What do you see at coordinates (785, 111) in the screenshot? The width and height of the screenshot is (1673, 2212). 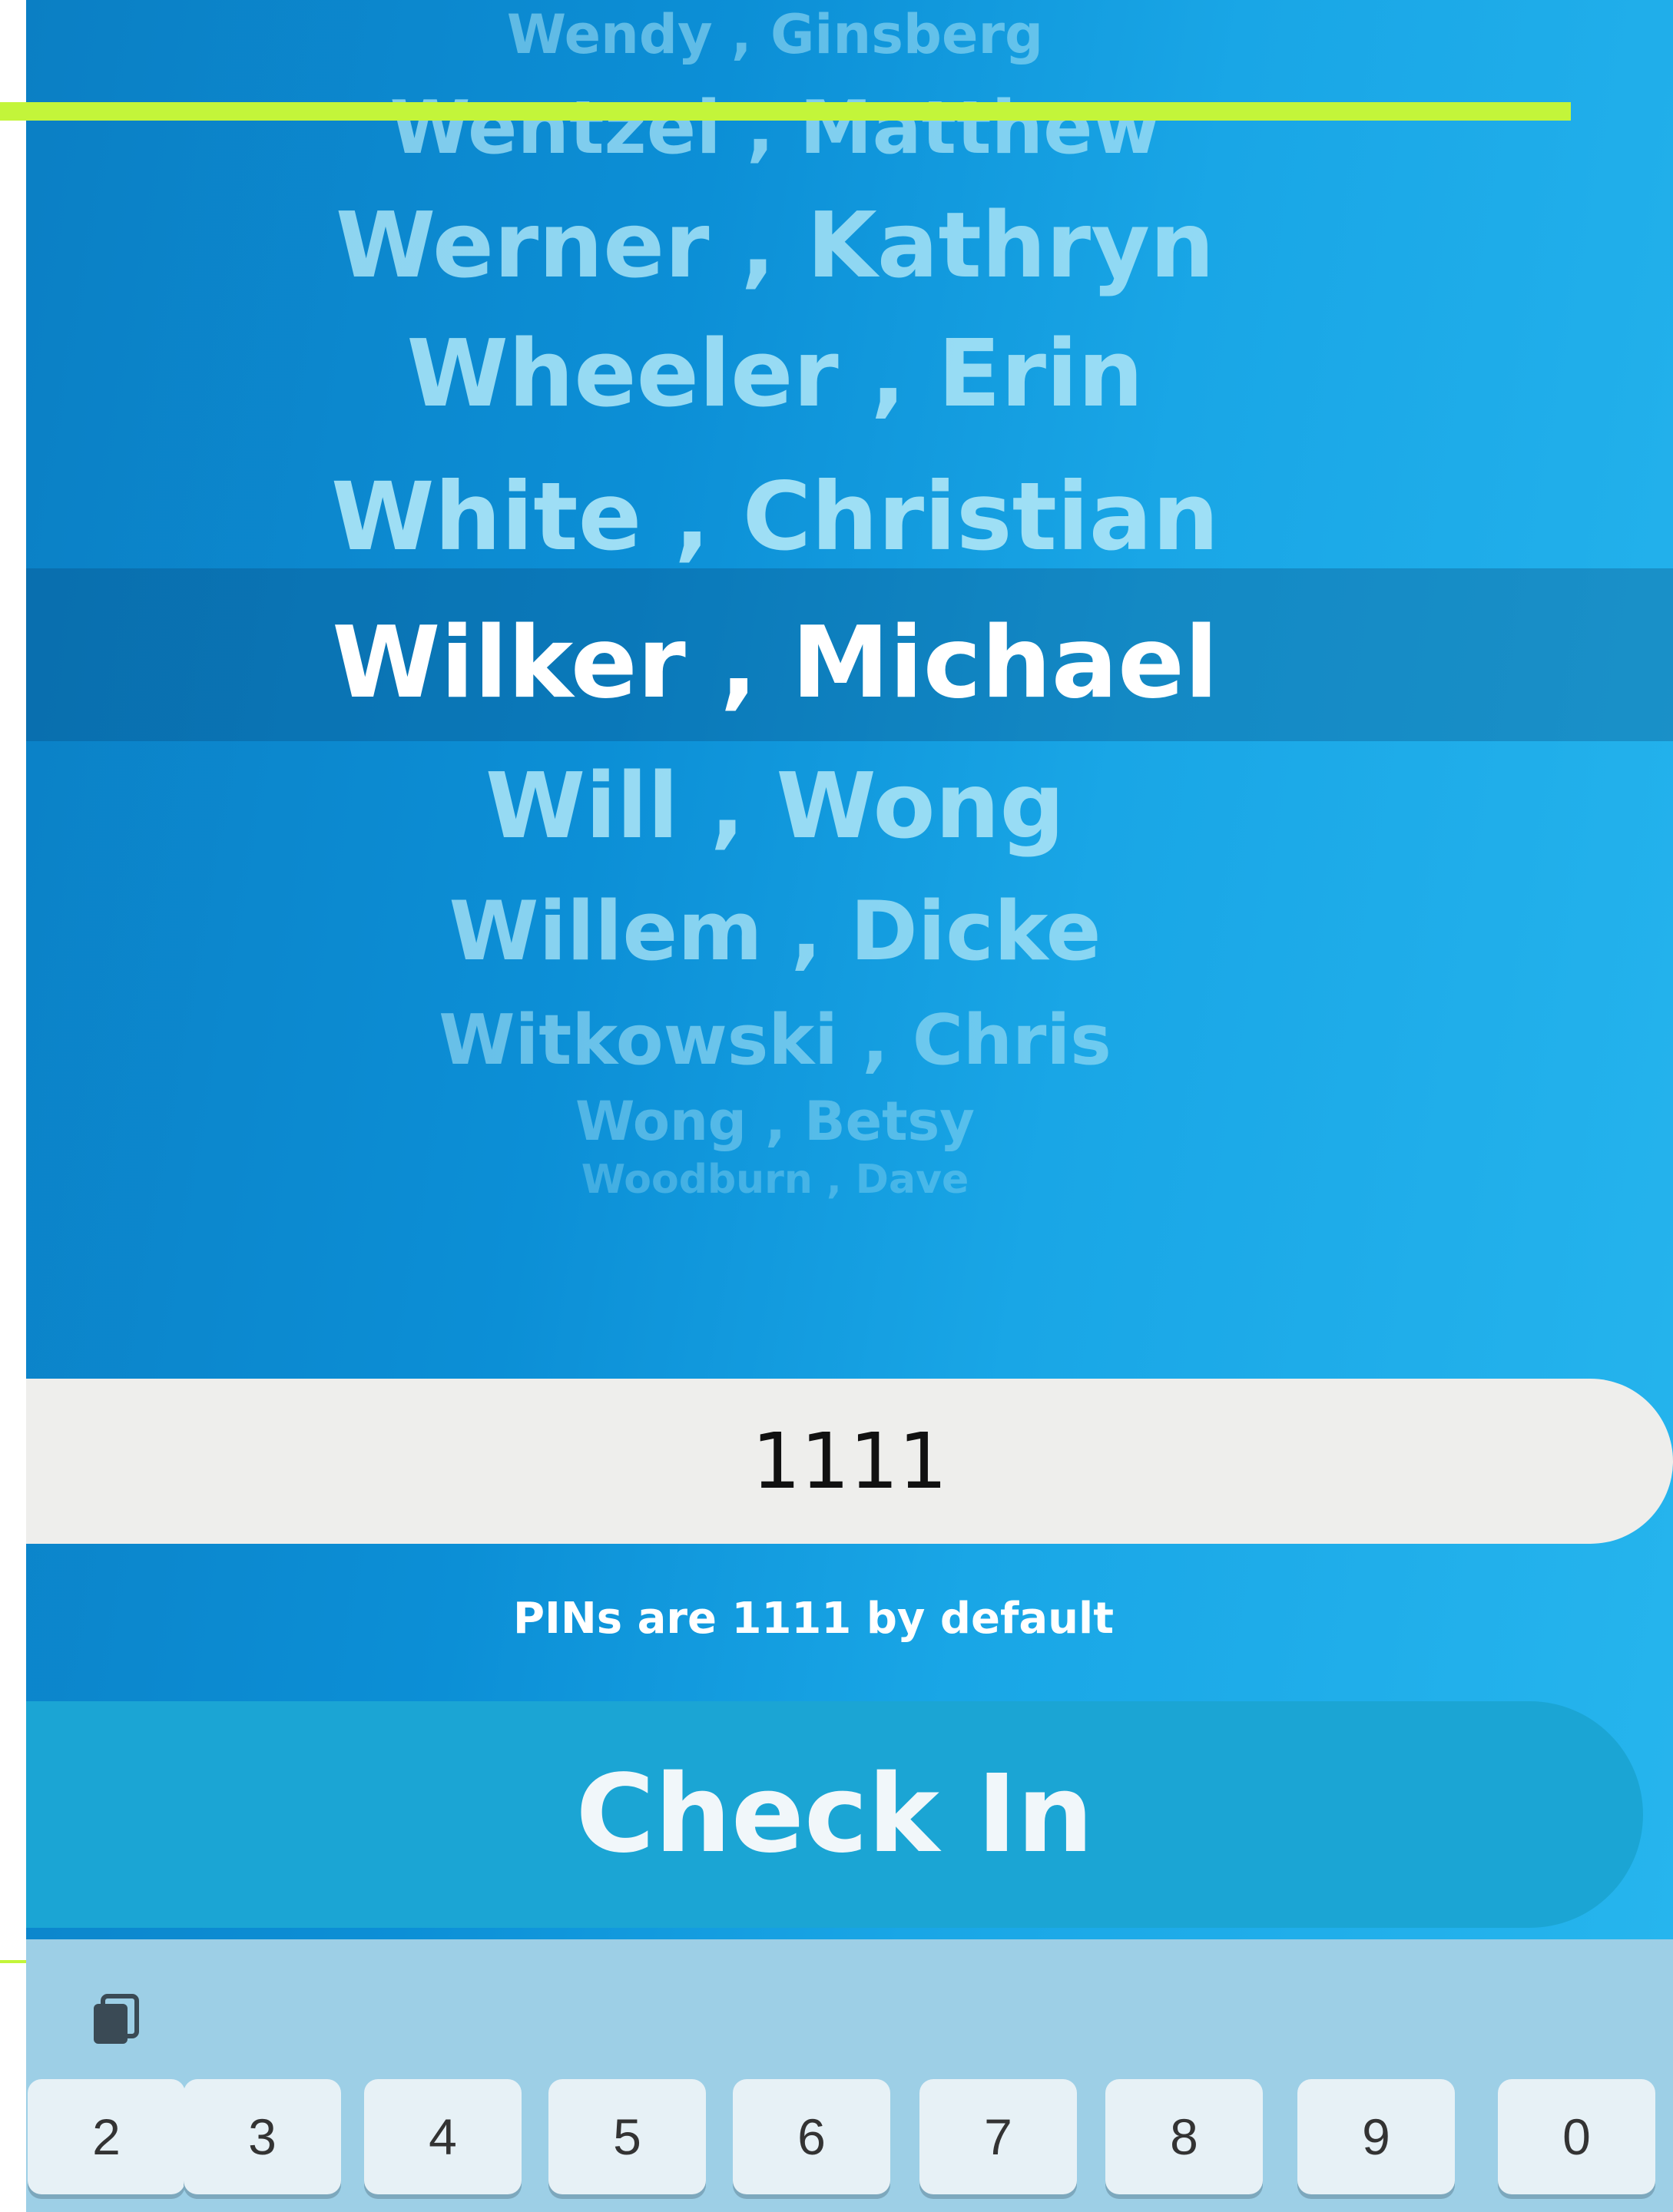 I see `accent-line` at bounding box center [785, 111].